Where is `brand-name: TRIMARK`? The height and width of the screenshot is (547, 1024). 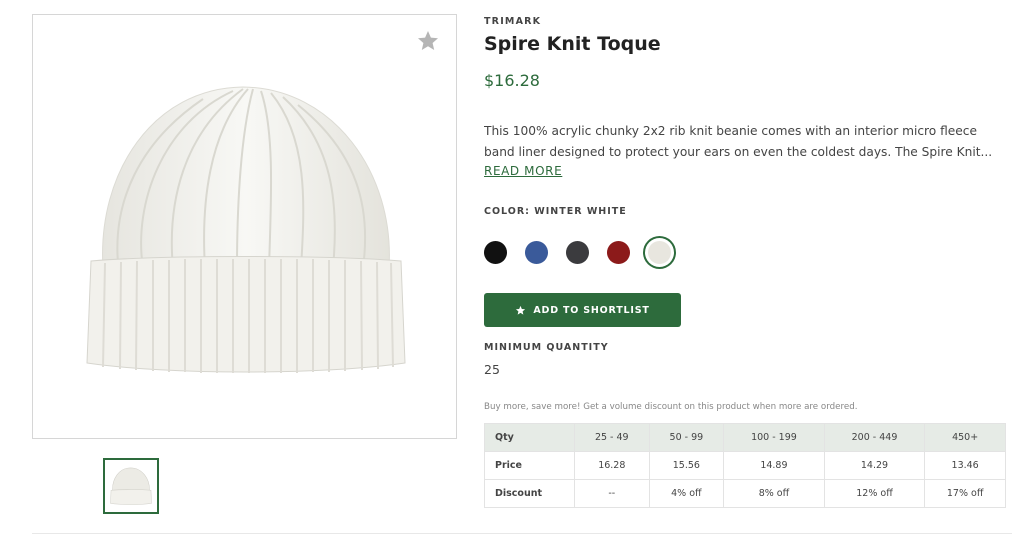 brand-name: TRIMARK is located at coordinates (513, 21).